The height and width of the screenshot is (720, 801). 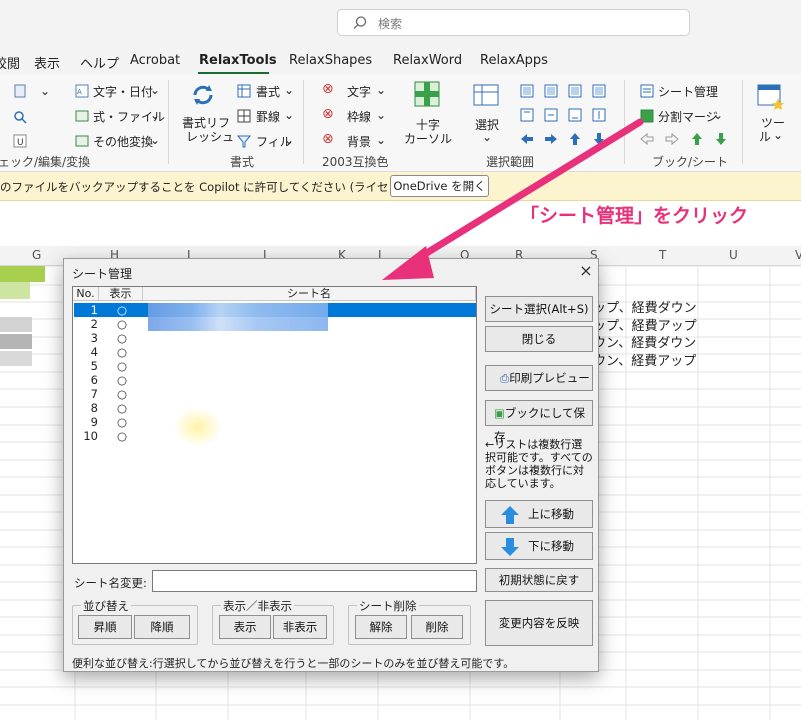 I want to click on annotation-arrow, so click(x=513, y=199).